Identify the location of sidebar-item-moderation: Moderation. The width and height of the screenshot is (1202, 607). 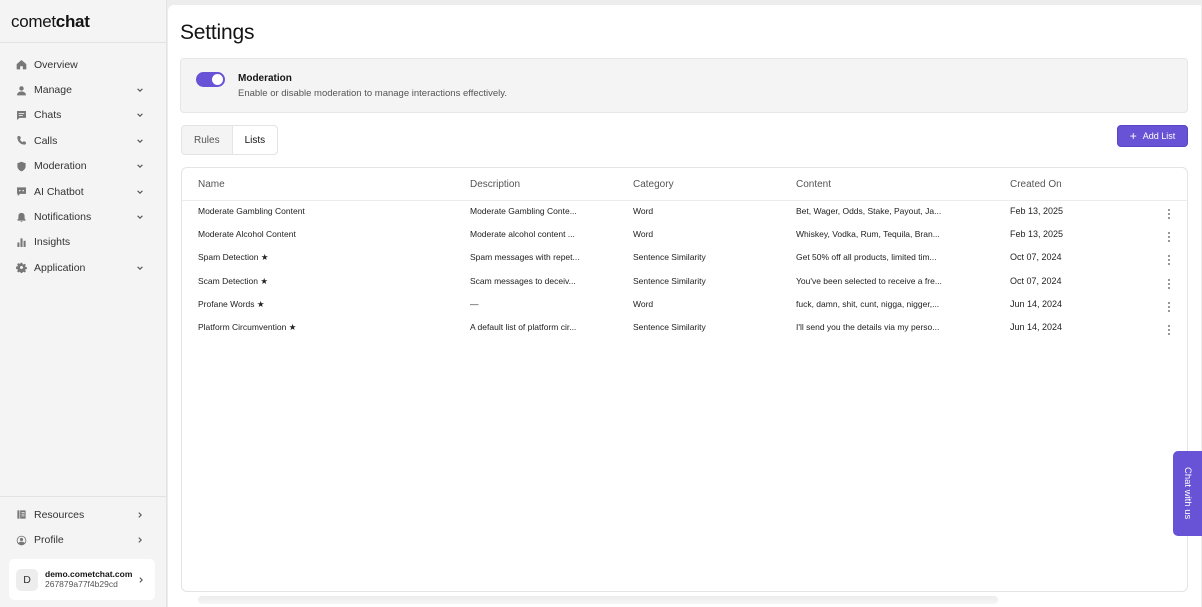
(83, 166).